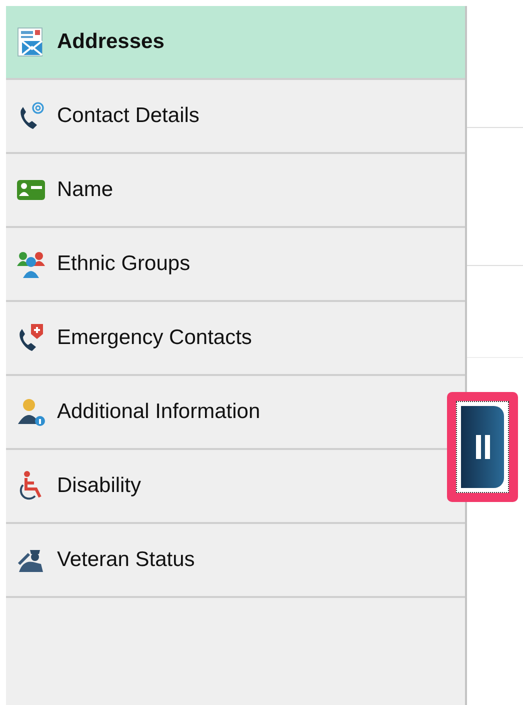  I want to click on collapse-handle, so click(482, 447).